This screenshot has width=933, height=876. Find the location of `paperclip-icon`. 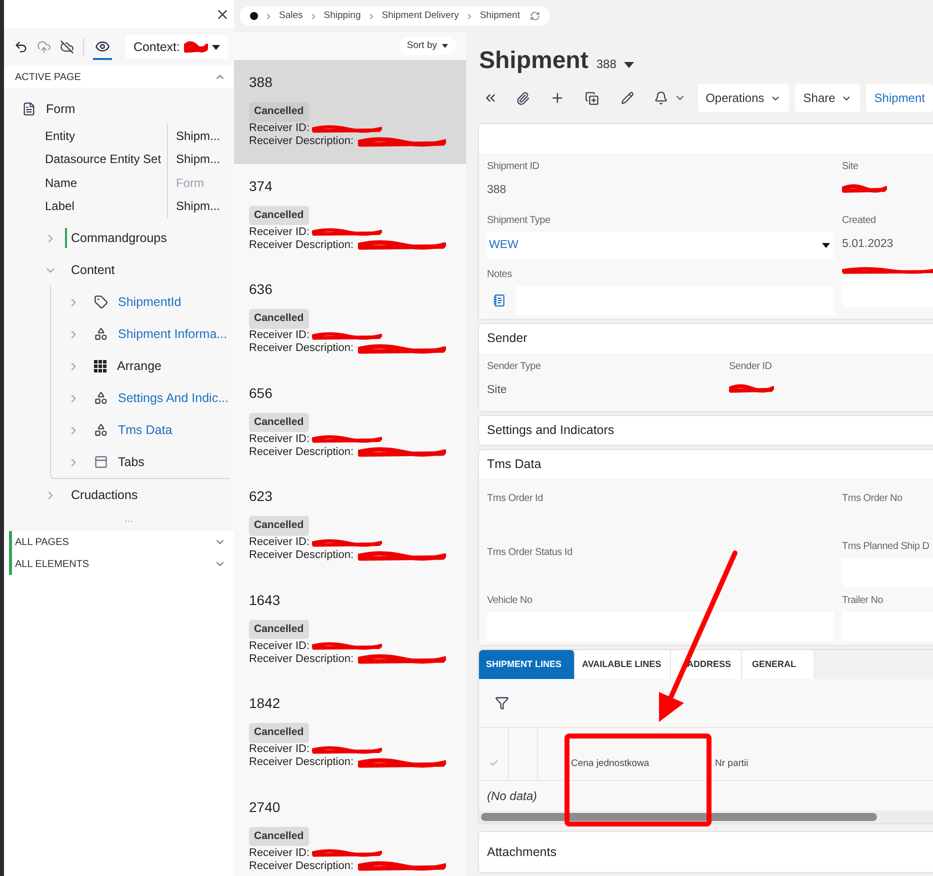

paperclip-icon is located at coordinates (523, 98).